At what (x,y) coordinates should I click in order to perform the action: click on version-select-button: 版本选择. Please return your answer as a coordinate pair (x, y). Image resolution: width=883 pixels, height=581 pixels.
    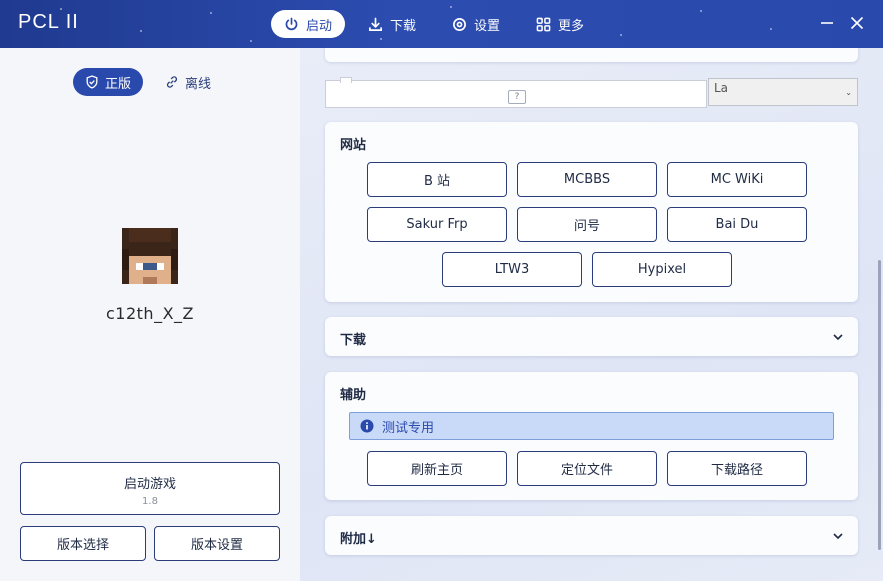
    Looking at the image, I should click on (83, 543).